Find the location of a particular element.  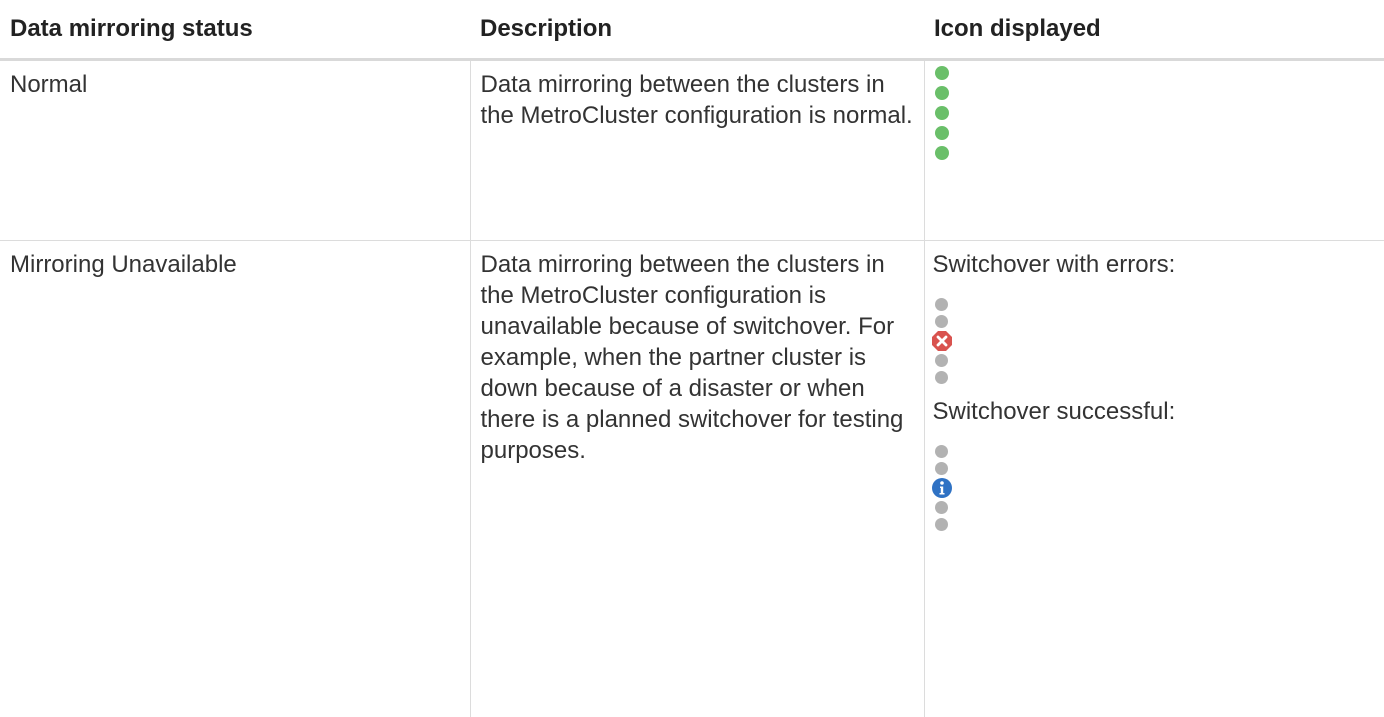

caption-switchover-successful: Switchover successful: is located at coordinates (1054, 411).